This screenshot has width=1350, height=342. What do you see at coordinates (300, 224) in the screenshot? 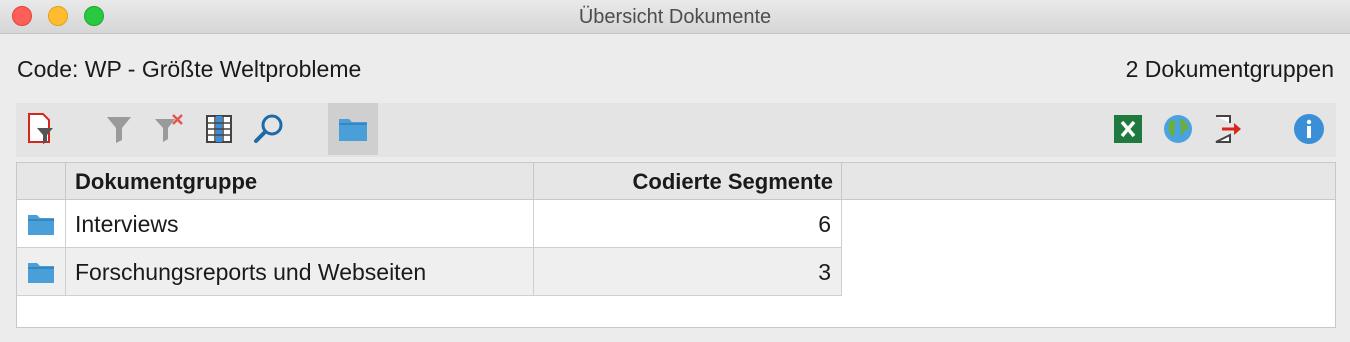
I see `document-group-name: Interviews` at bounding box center [300, 224].